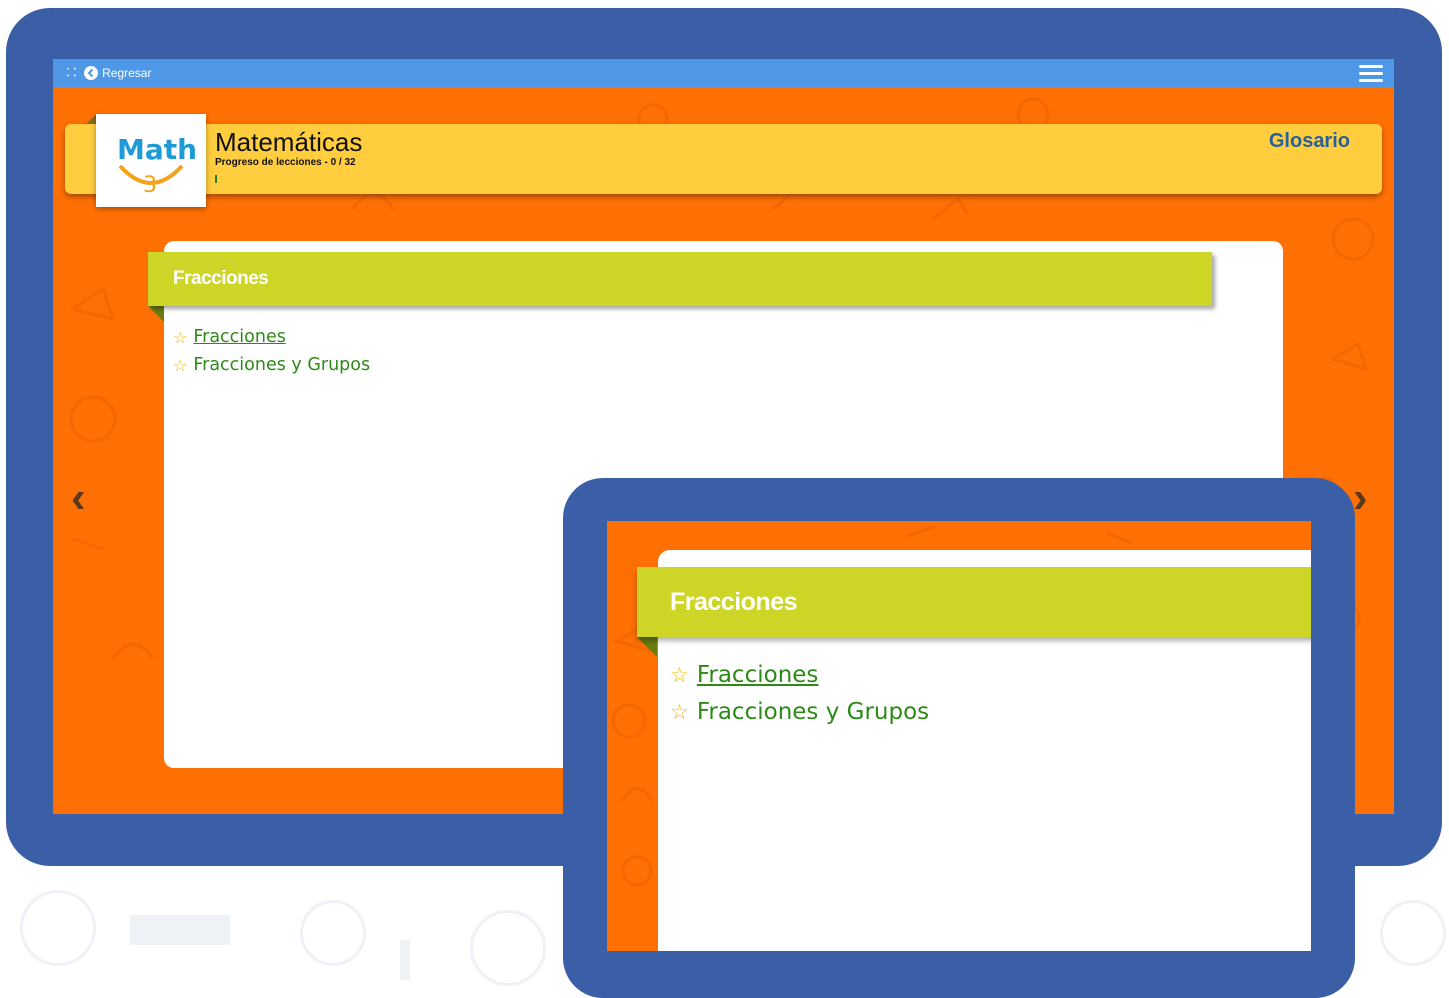 Image resolution: width=1449 pixels, height=998 pixels. I want to click on logo-text: Math, so click(157, 149).